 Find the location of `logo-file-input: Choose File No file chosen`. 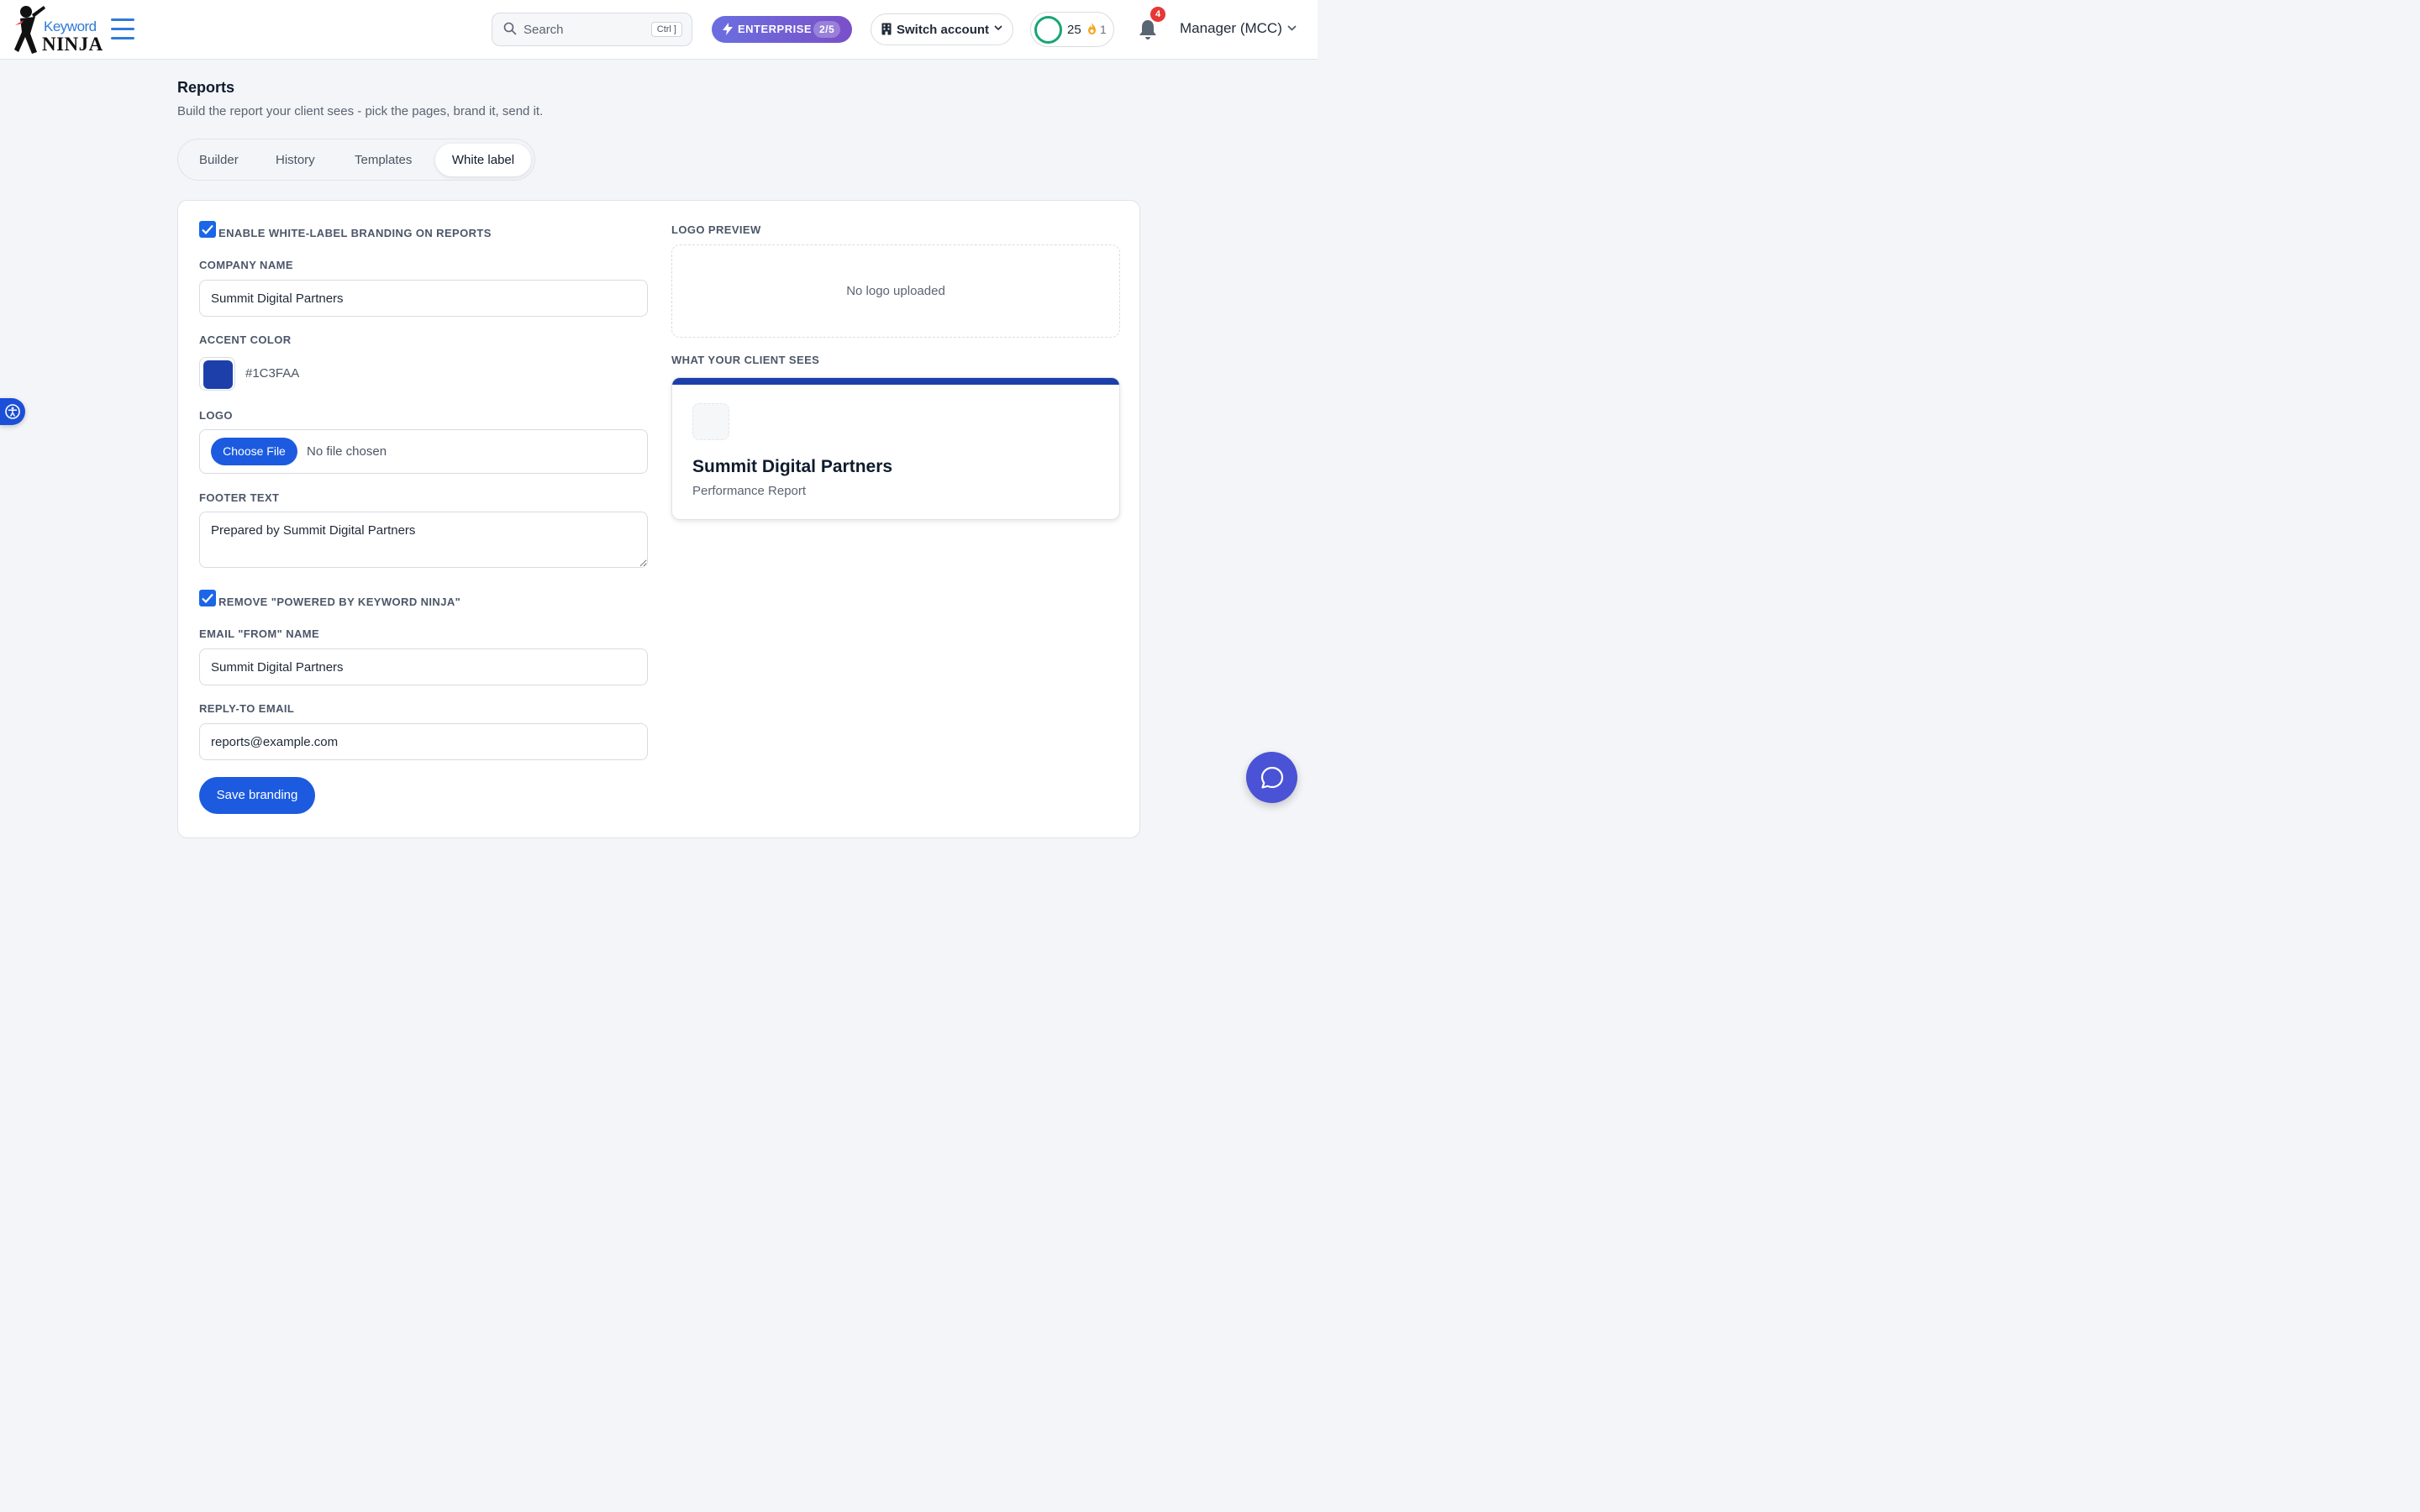

logo-file-input: Choose File No file chosen is located at coordinates (423, 451).